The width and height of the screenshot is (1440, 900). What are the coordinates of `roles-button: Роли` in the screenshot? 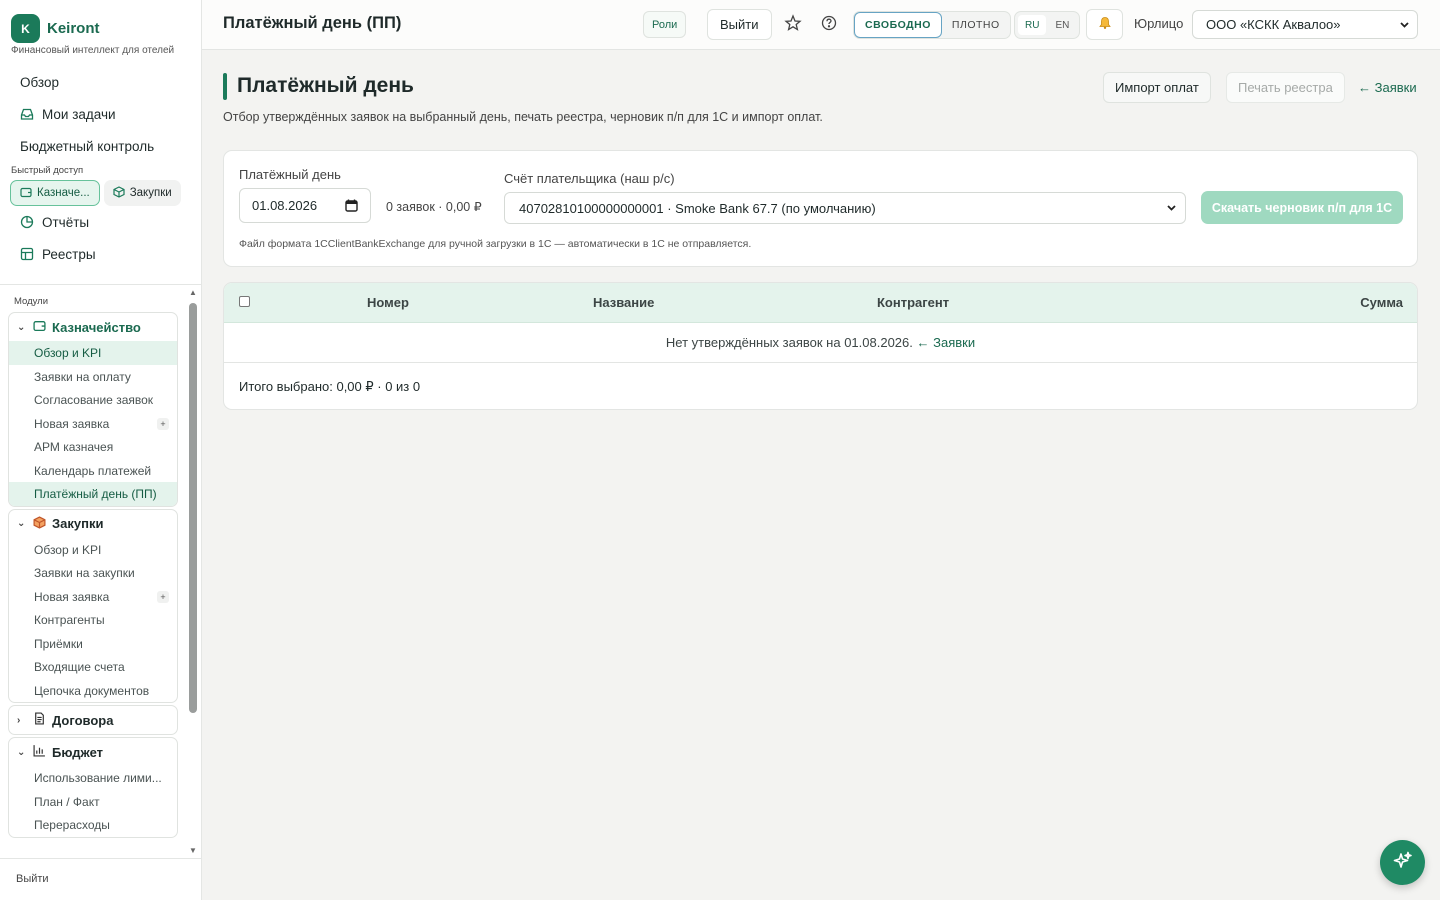 It's located at (665, 24).